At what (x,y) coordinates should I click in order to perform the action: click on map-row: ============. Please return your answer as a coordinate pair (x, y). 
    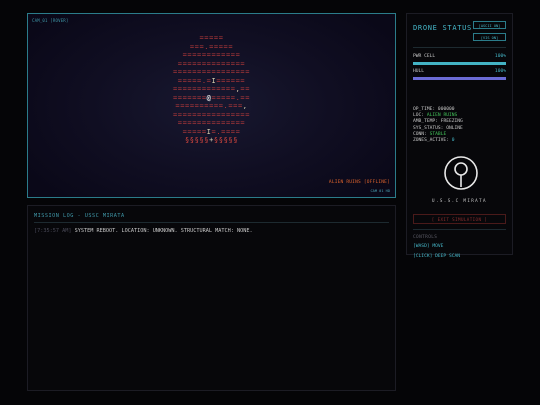
    Looking at the image, I should click on (211, 55).